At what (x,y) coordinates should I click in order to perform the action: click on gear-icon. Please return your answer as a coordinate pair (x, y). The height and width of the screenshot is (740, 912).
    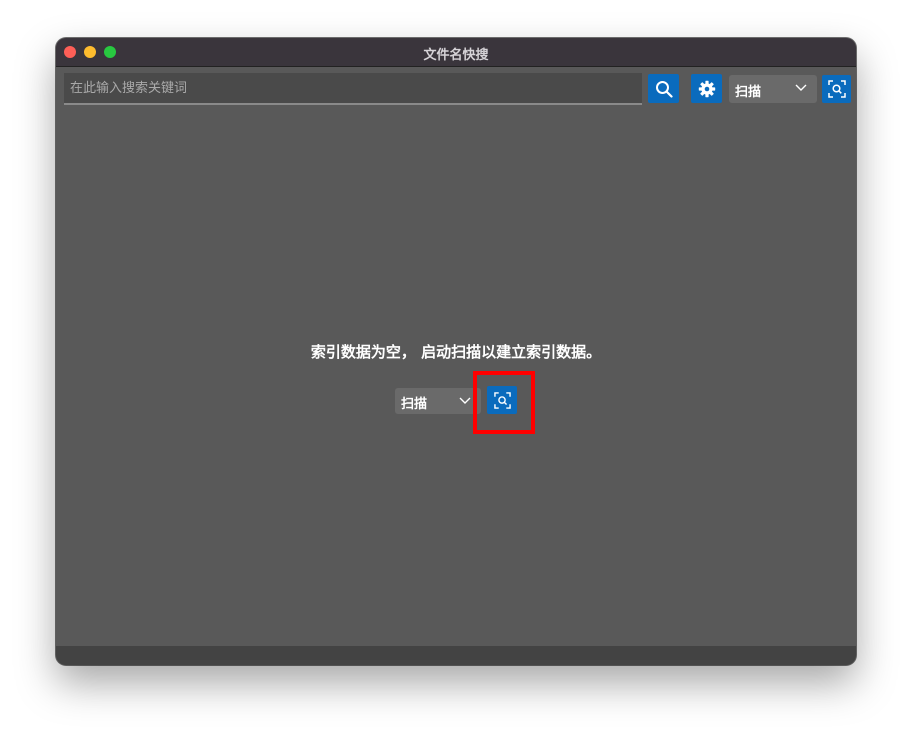
    Looking at the image, I should click on (706, 88).